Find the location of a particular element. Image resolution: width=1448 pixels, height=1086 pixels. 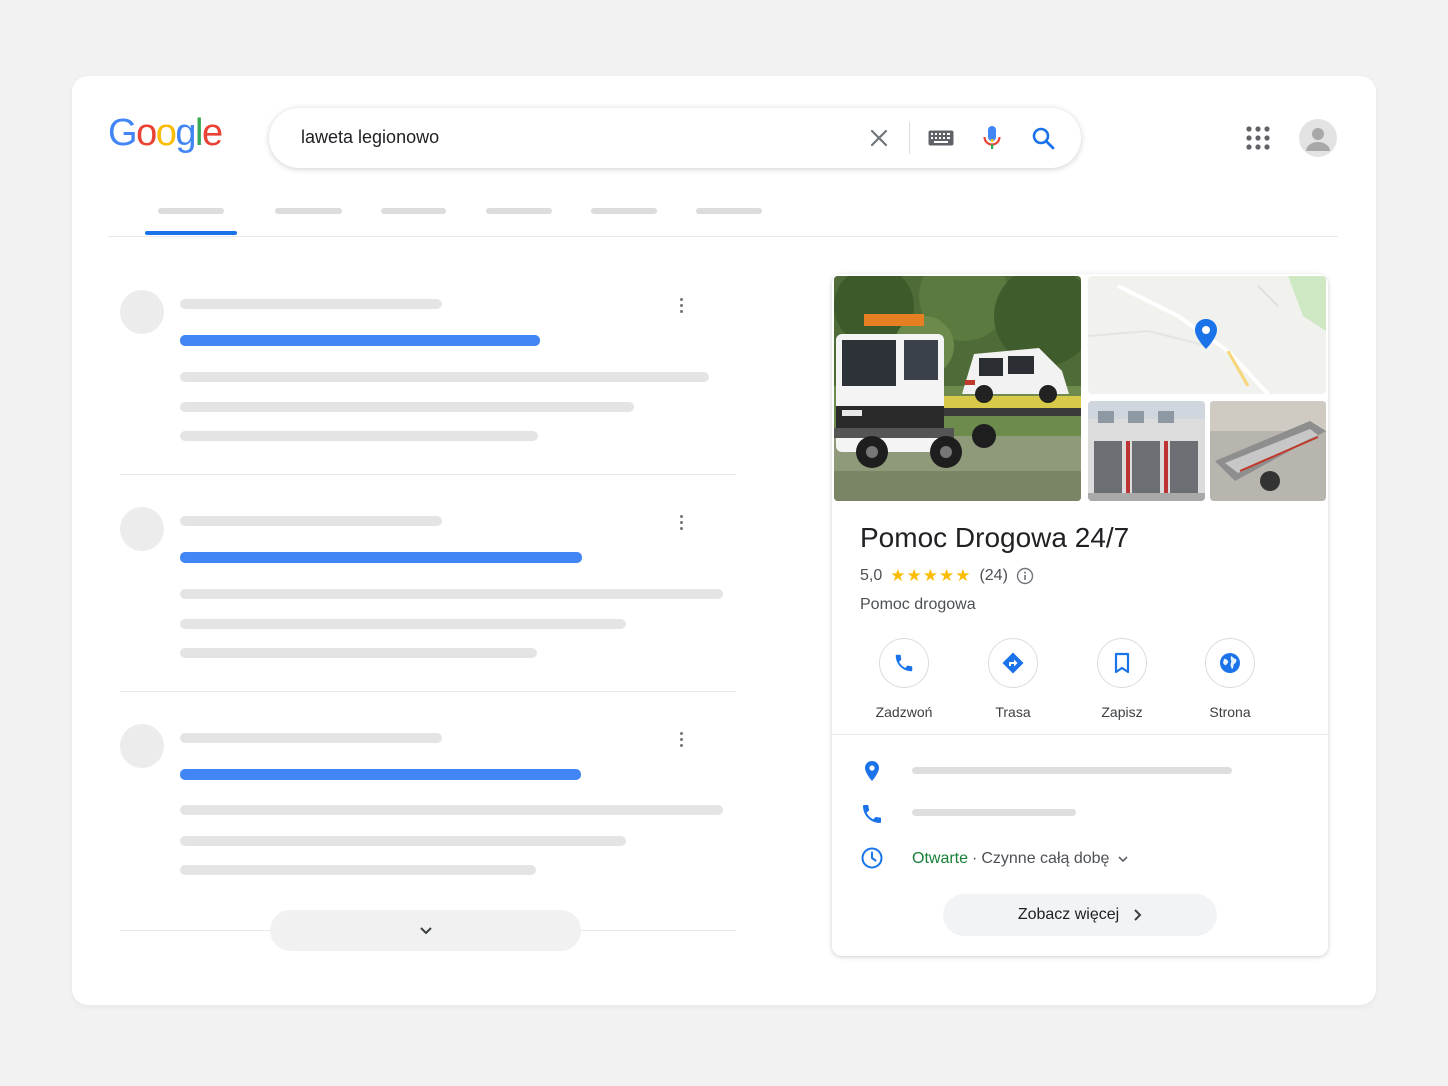

business-category: Pomoc drogowa is located at coordinates (918, 604).